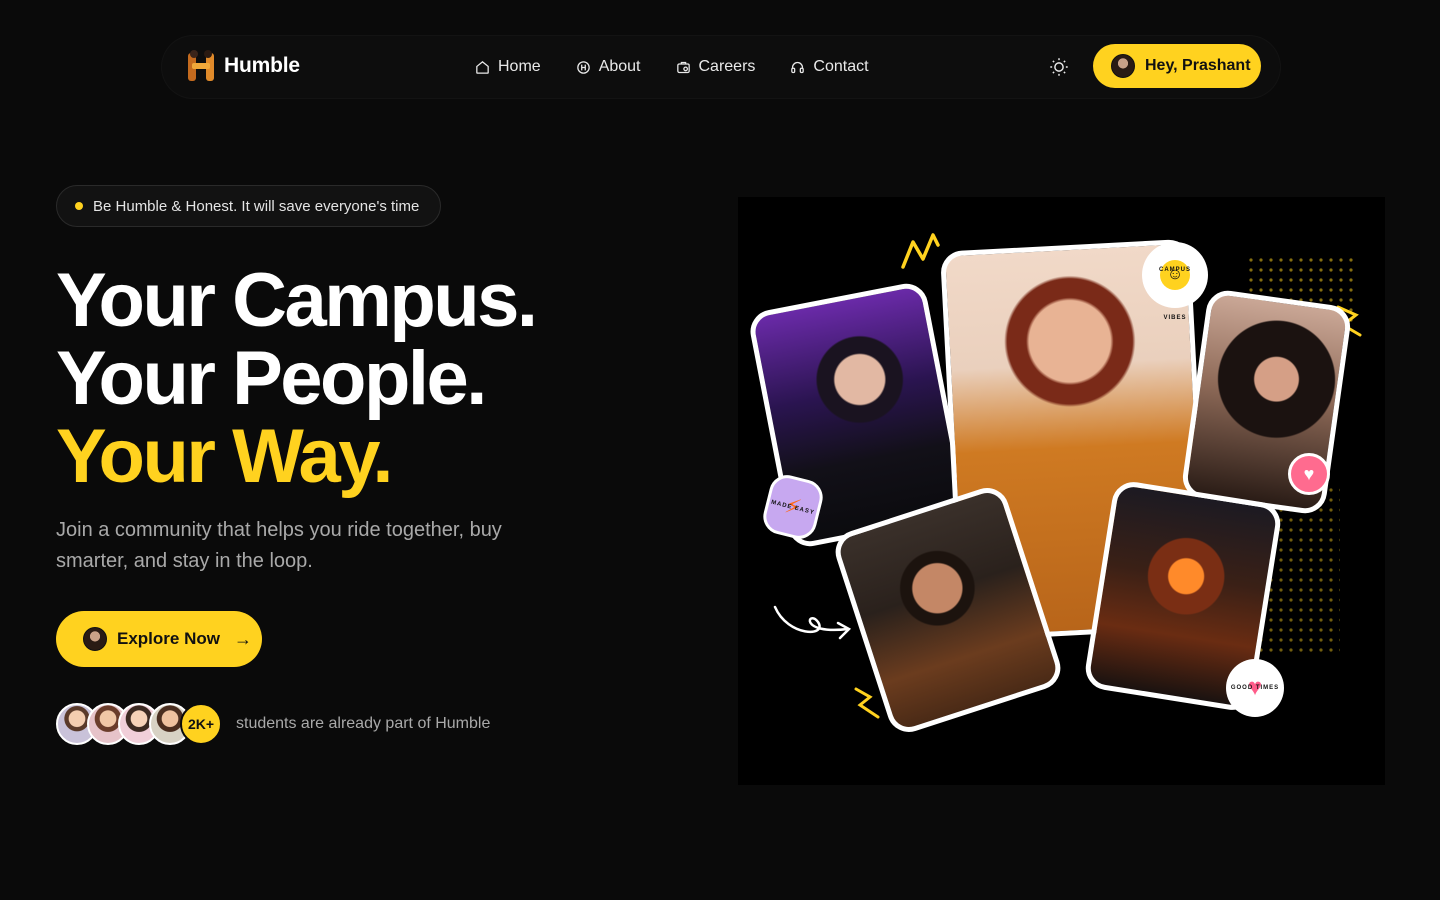 This screenshot has width=1440, height=900. I want to click on heart-icon: ♥, so click(1309, 473).